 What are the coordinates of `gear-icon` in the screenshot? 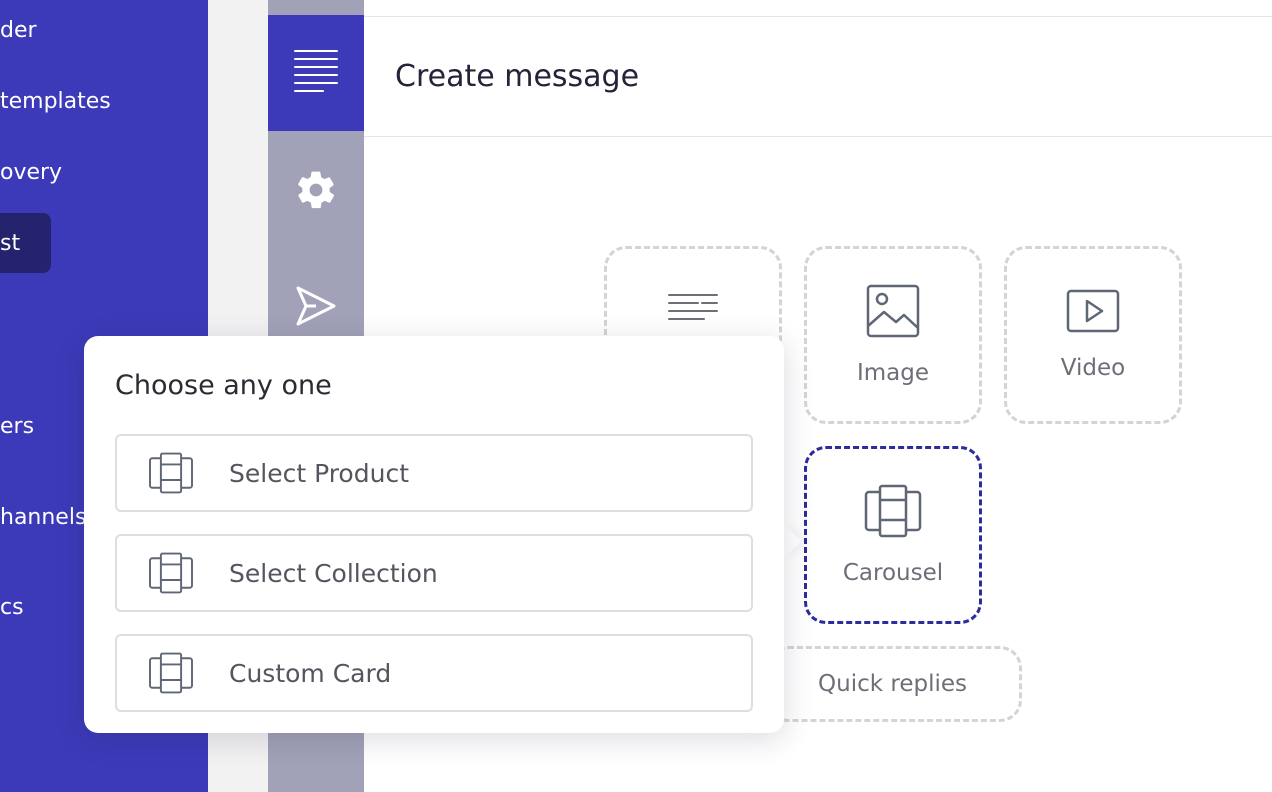 It's located at (316, 192).